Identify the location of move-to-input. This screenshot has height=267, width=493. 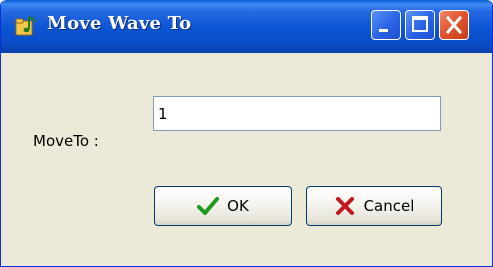
(297, 113).